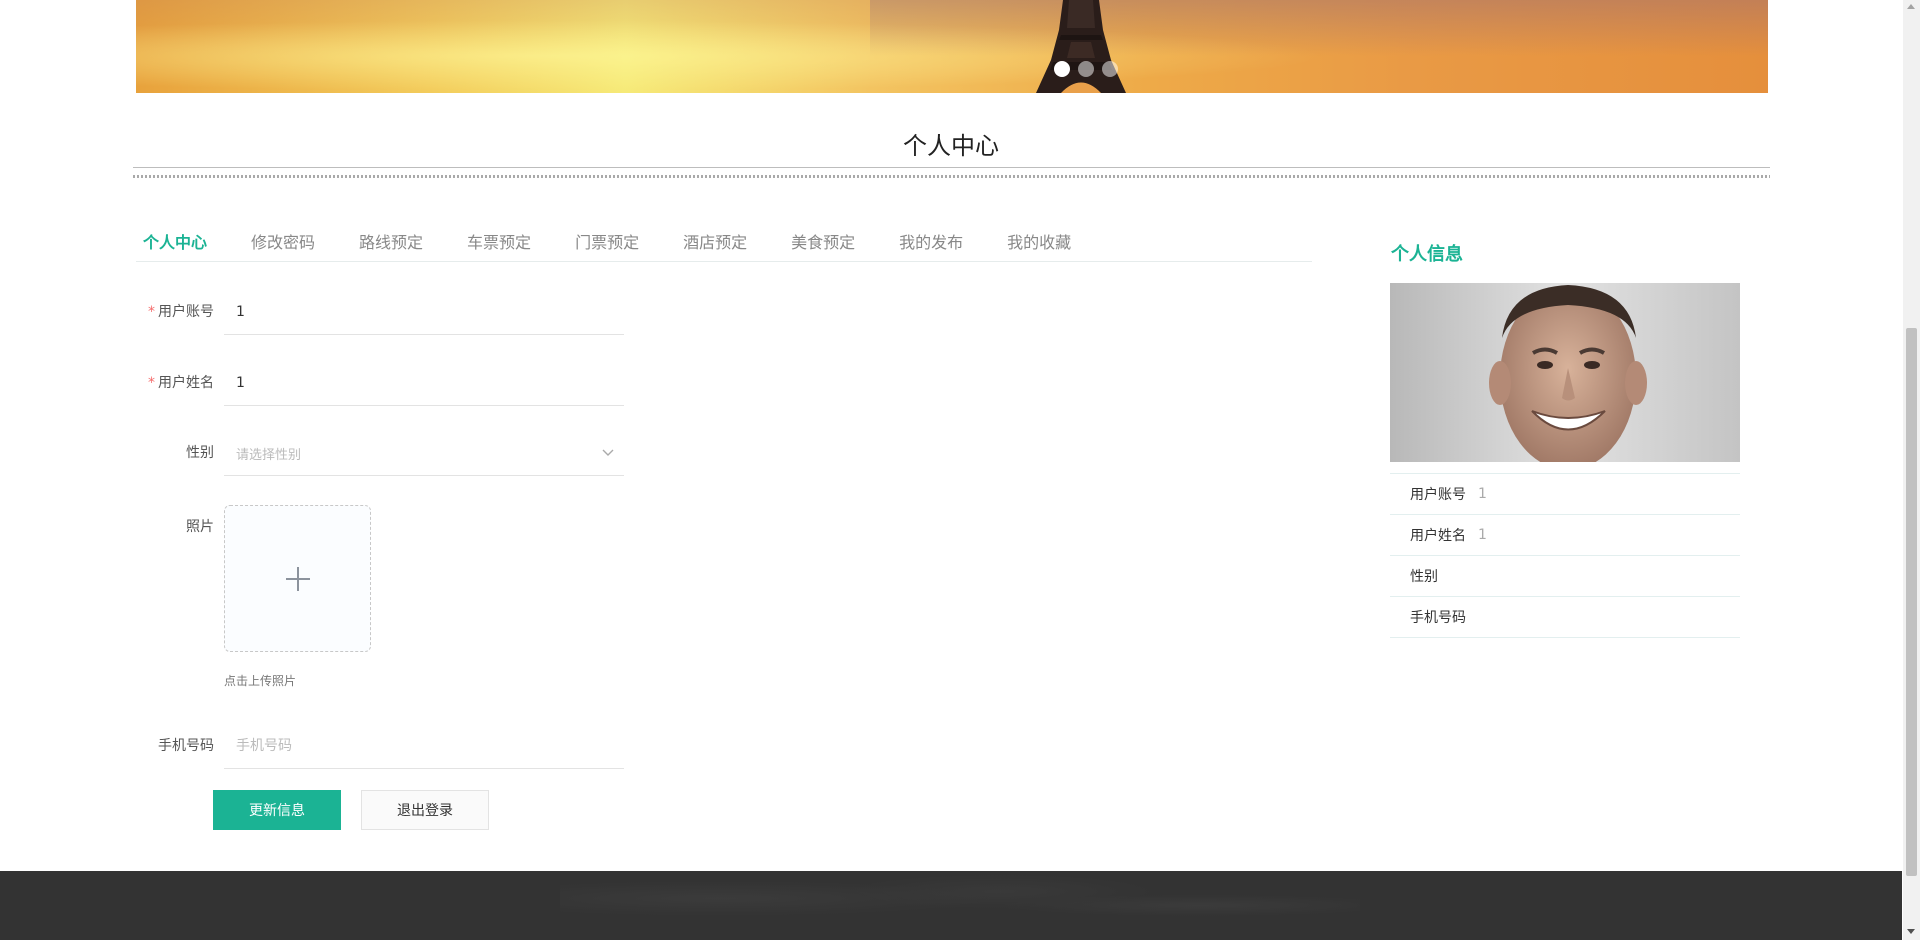 This screenshot has height=940, width=1920. Describe the element at coordinates (1565, 576) in the screenshot. I see `info-item-gender: 性别` at that location.